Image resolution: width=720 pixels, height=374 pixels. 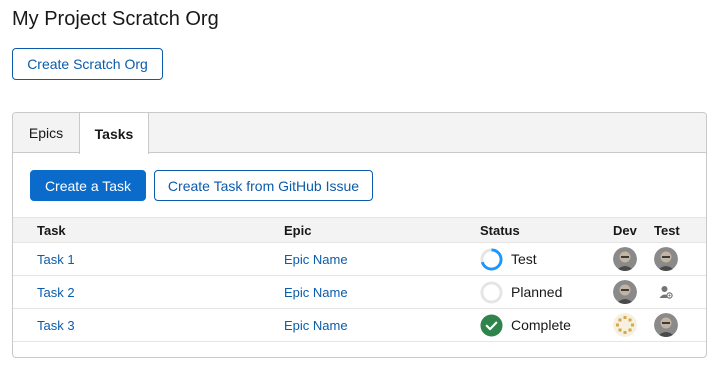 What do you see at coordinates (87, 64) in the screenshot?
I see `create-scratch-org-button: Create Scratch Org` at bounding box center [87, 64].